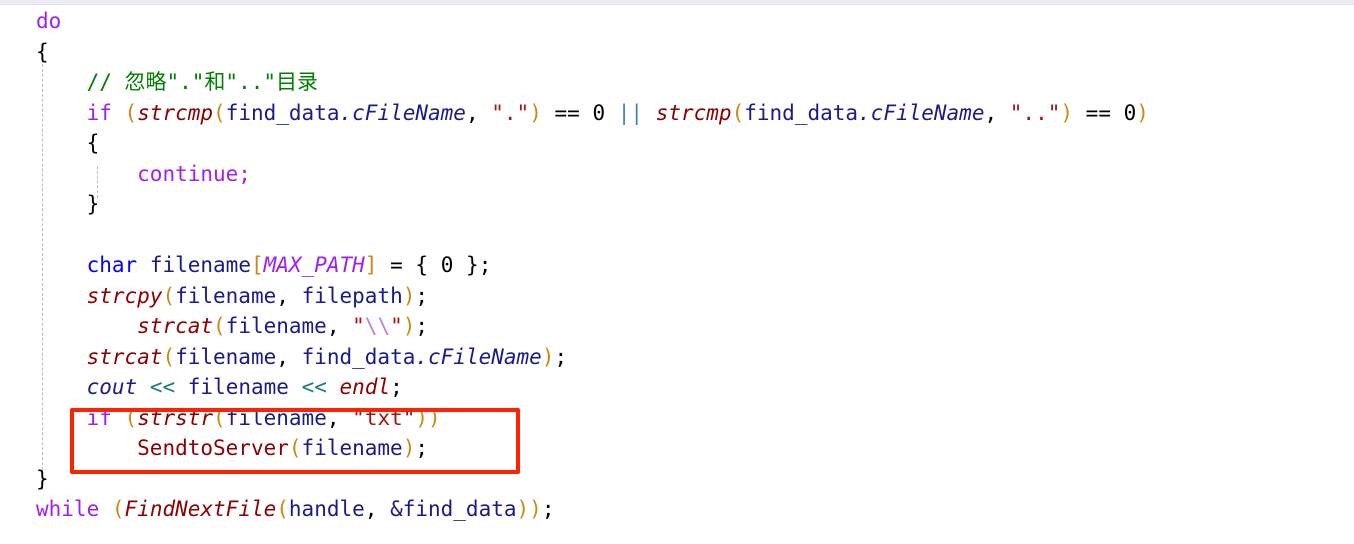 The image size is (1354, 544). Describe the element at coordinates (1035, 112) in the screenshot. I see `string-dotdot: ".."` at that location.